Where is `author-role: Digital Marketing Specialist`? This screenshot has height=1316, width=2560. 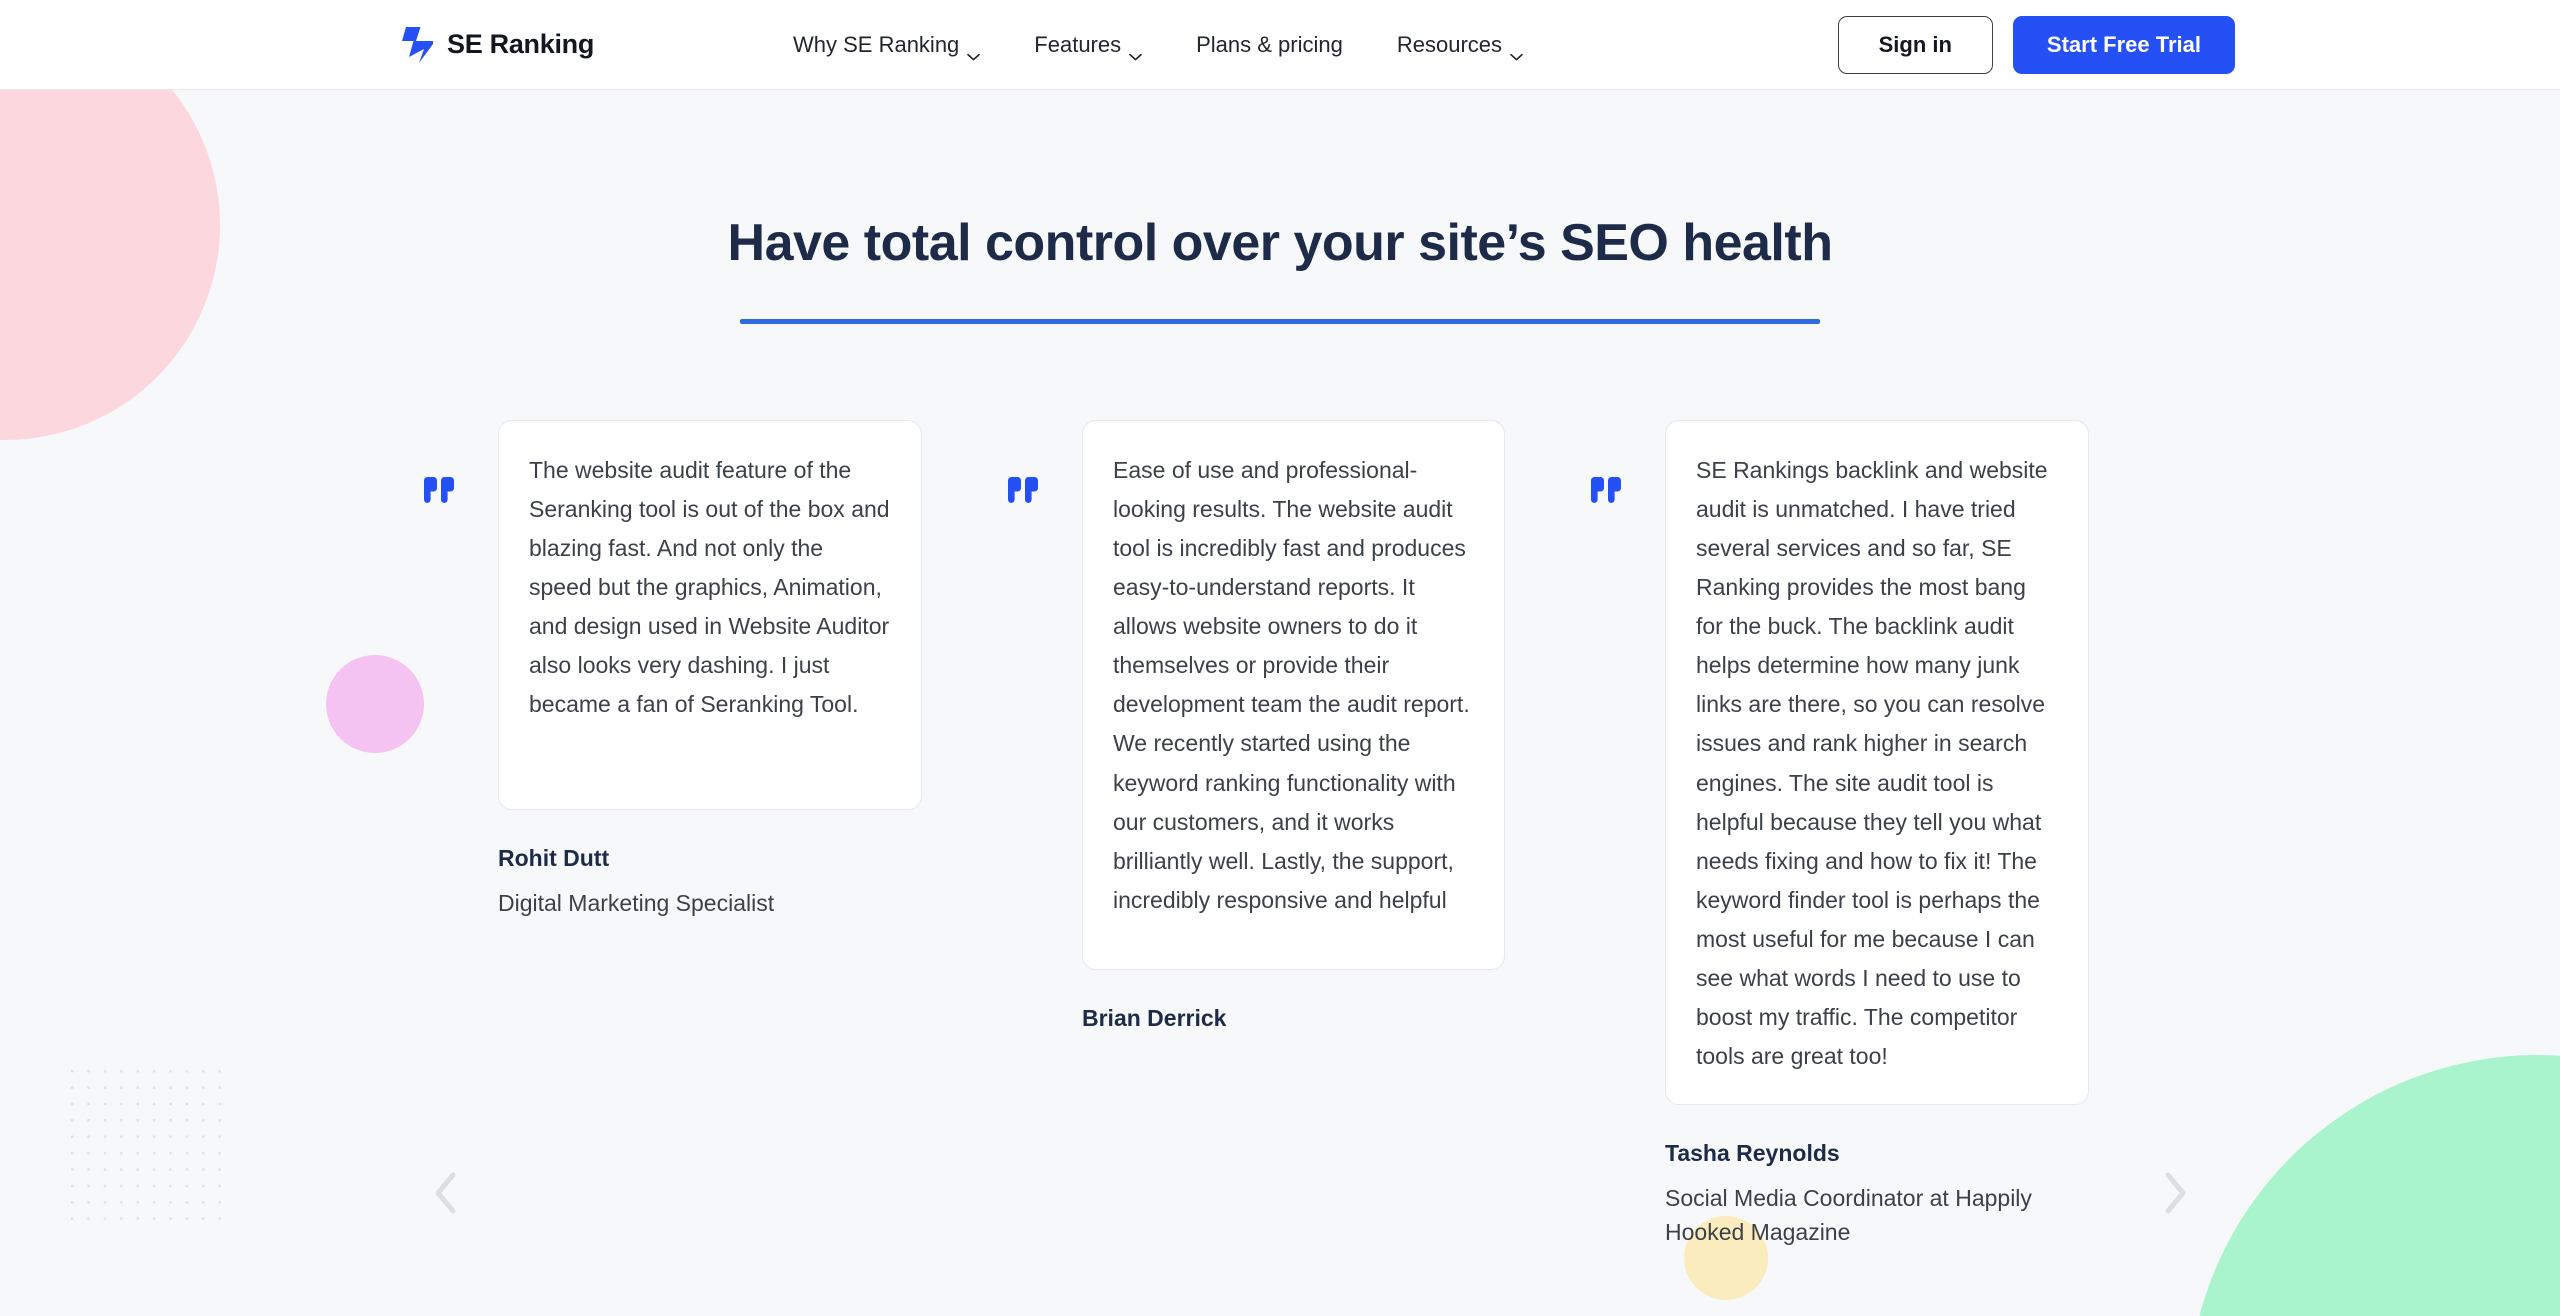
author-role: Digital Marketing Specialist is located at coordinates (636, 902).